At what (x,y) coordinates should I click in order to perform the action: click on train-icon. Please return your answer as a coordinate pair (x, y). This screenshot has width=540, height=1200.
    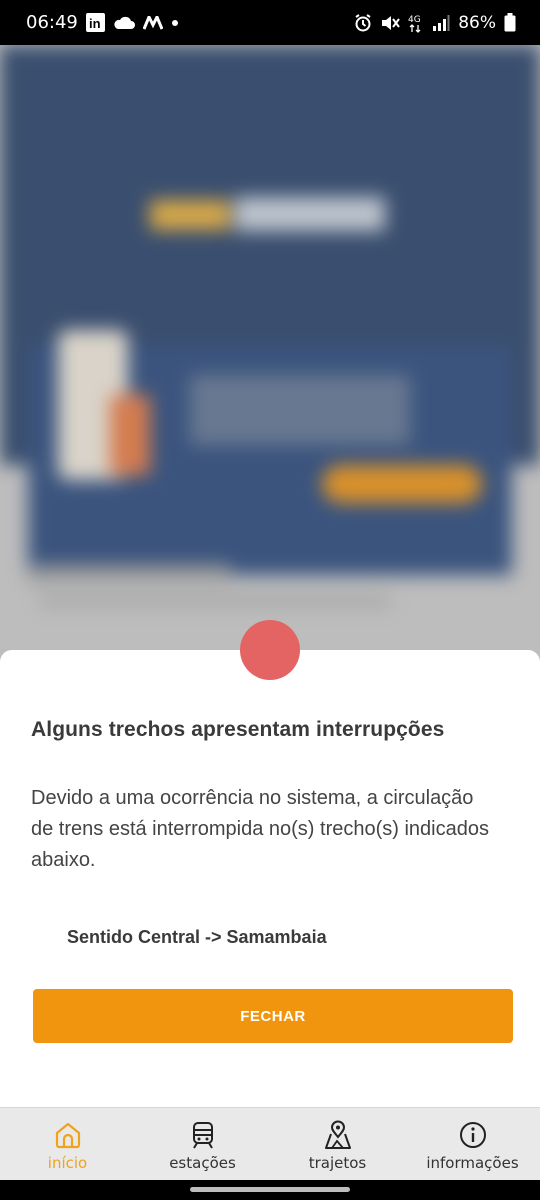
    Looking at the image, I should click on (202, 1135).